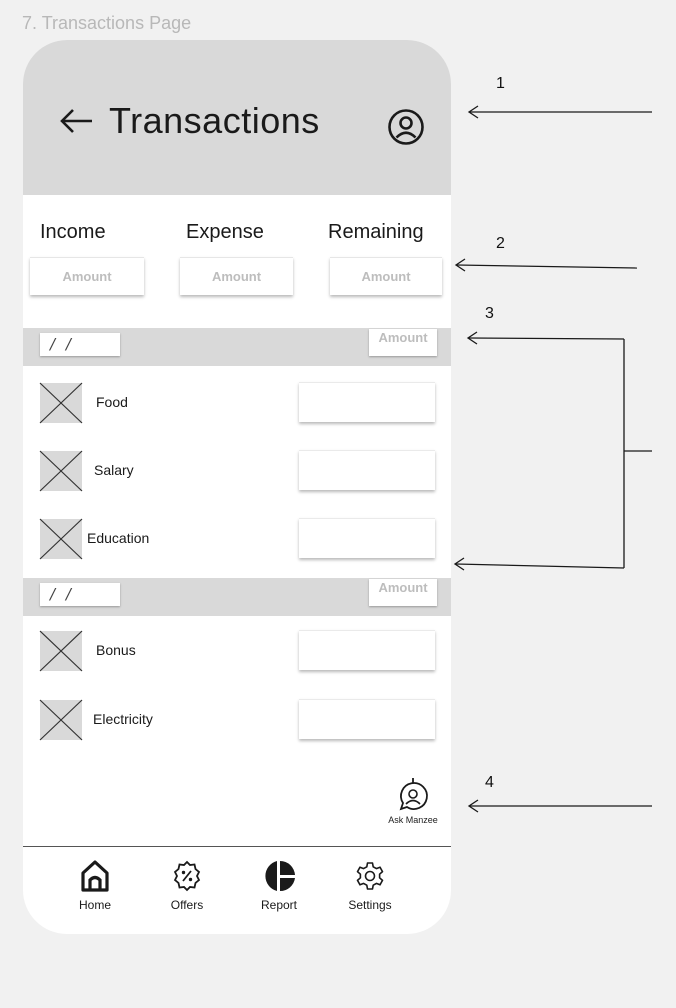 The image size is (676, 1008). Describe the element at coordinates (500, 83) in the screenshot. I see `annotation-number: 1` at that location.